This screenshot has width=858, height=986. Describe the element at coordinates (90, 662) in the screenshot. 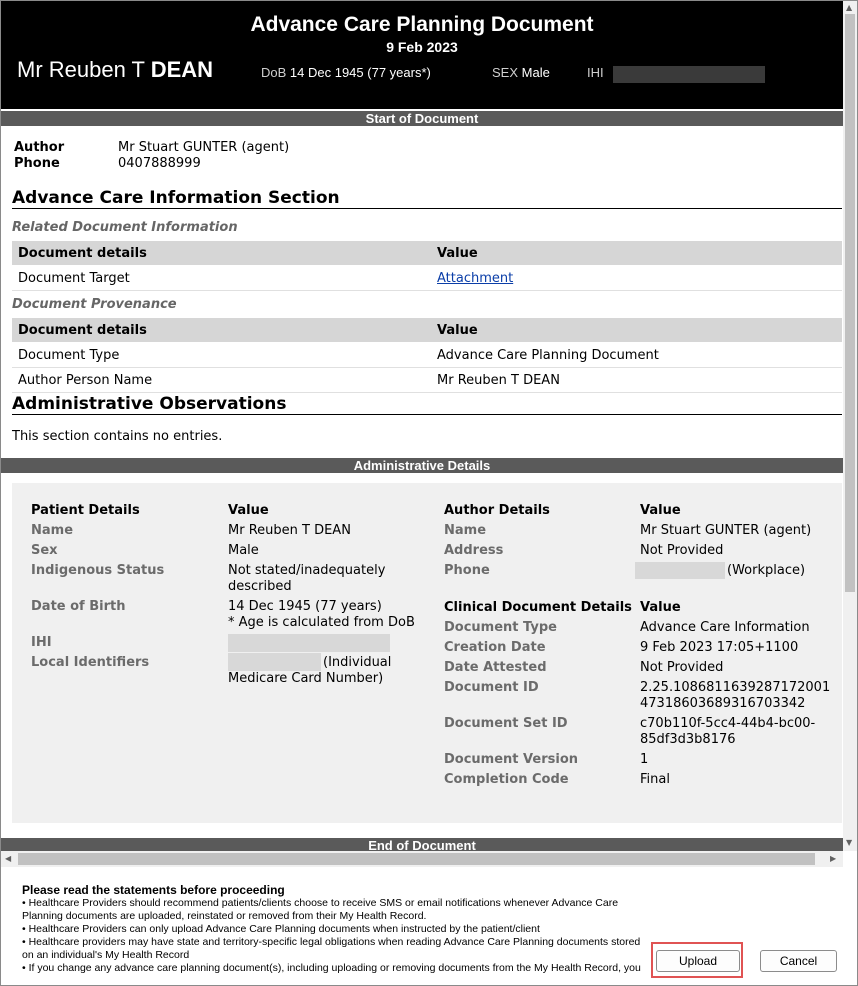

I see `local-identifiers-label: Local Identifiers` at that location.